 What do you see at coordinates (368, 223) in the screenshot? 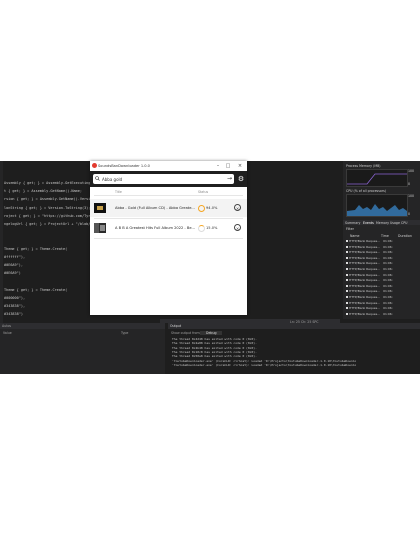
I see `tab-events: Events` at bounding box center [368, 223].